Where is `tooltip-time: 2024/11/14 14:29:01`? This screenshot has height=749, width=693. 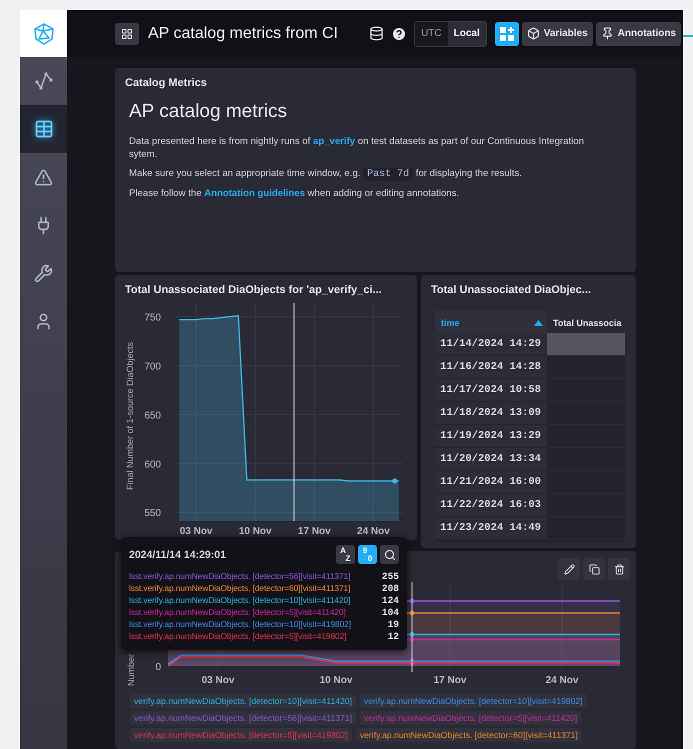
tooltip-time: 2024/11/14 14:29:01 is located at coordinates (177, 554).